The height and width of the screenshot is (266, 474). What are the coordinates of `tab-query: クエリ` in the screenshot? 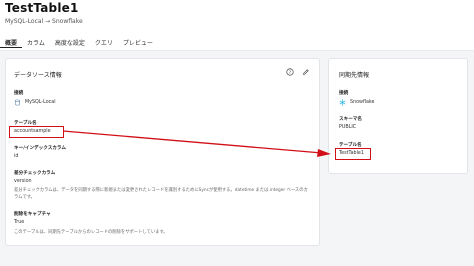 It's located at (104, 42).